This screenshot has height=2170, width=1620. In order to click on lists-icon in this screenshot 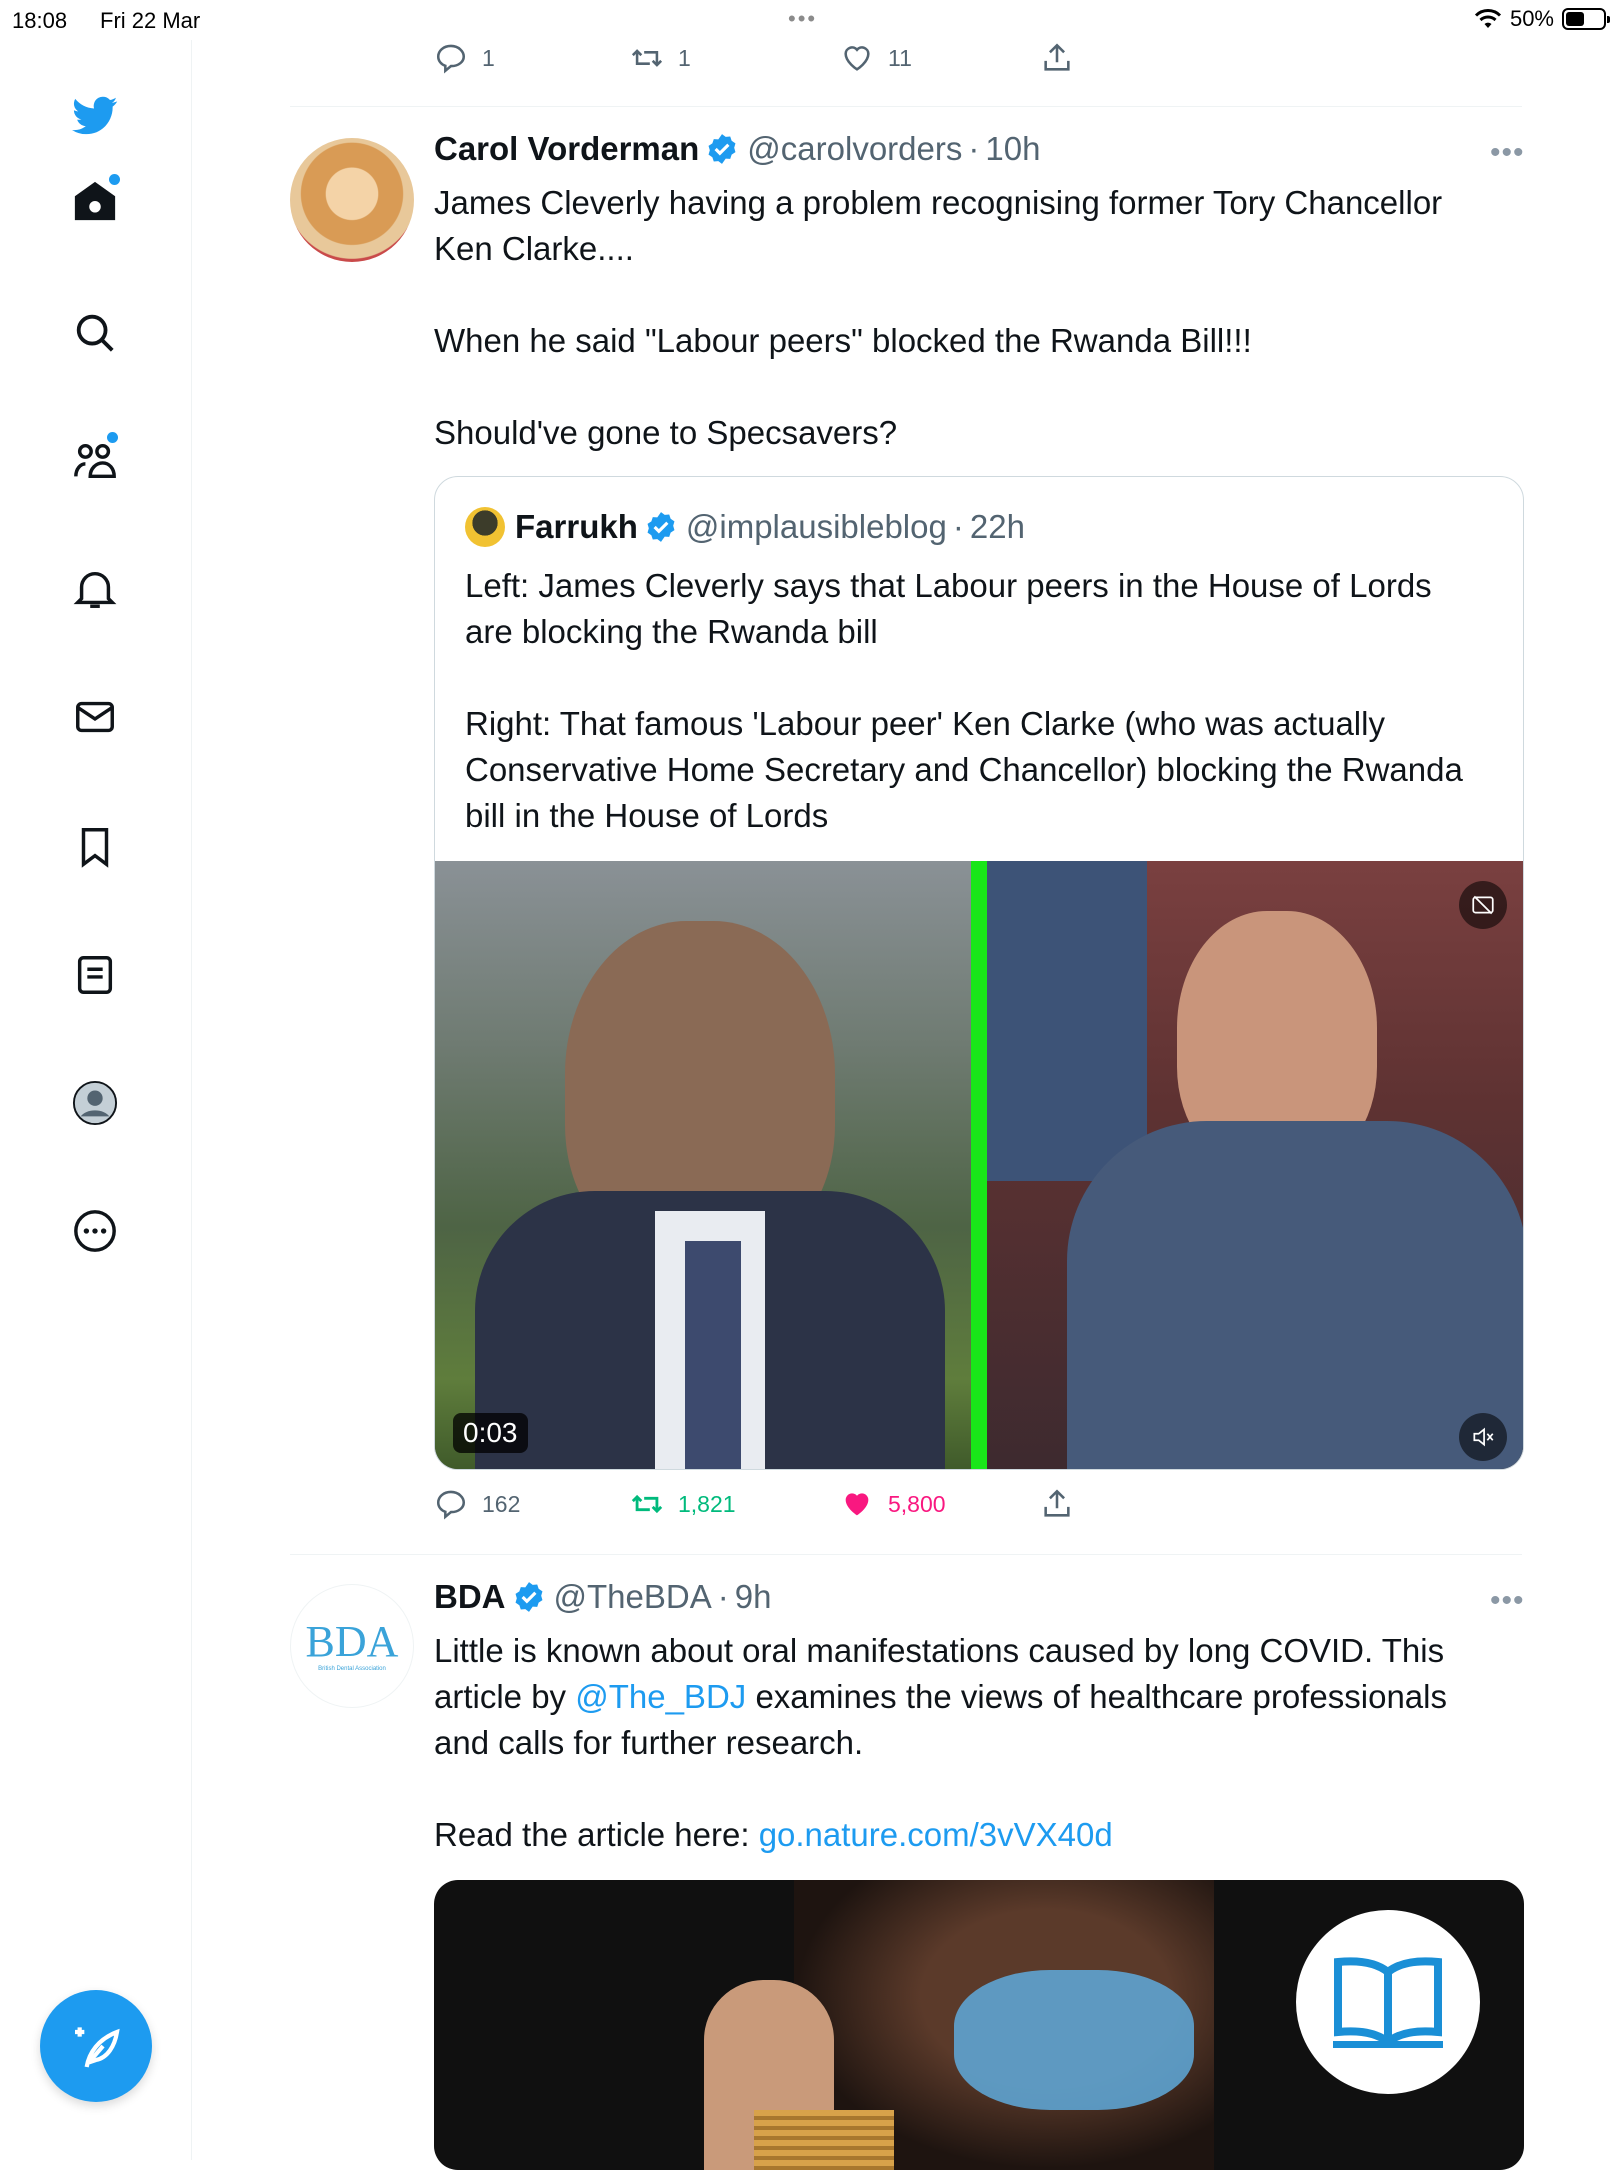, I will do `click(95, 975)`.